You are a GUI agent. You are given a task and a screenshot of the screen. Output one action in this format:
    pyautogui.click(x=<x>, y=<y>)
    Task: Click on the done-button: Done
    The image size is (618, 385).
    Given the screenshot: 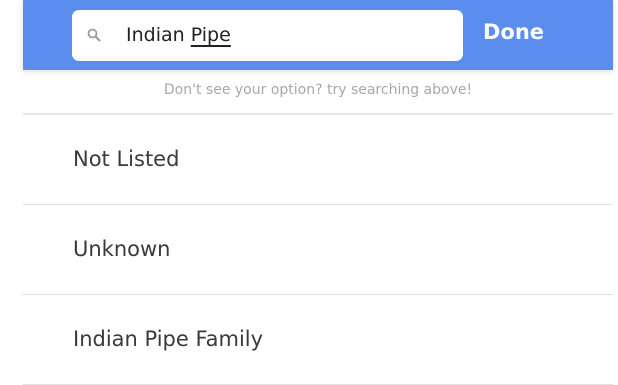 What is the action you would take?
    pyautogui.click(x=513, y=32)
    